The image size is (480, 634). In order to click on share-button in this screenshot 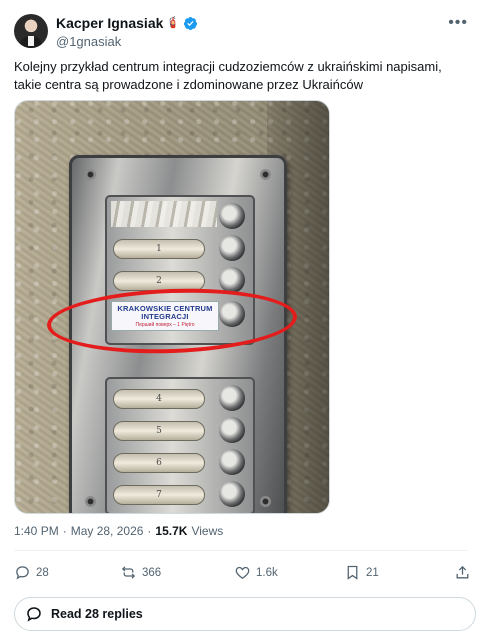, I will do `click(462, 572)`.